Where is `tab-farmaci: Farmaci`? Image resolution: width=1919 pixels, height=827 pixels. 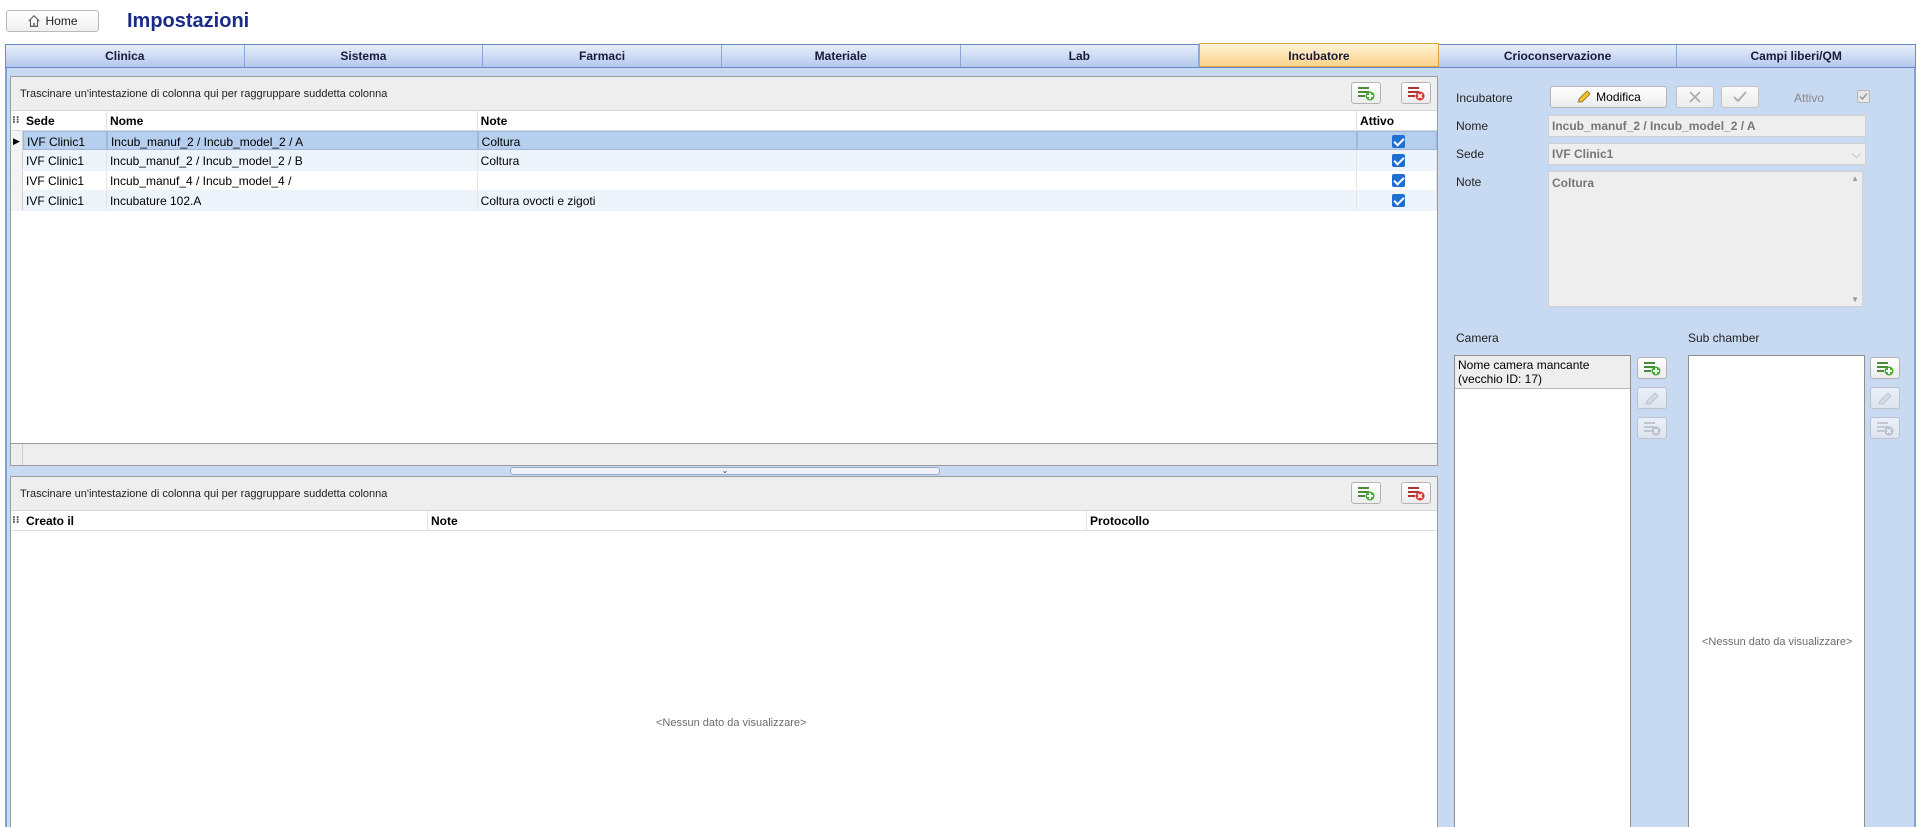
tab-farmaci: Farmaci is located at coordinates (602, 56).